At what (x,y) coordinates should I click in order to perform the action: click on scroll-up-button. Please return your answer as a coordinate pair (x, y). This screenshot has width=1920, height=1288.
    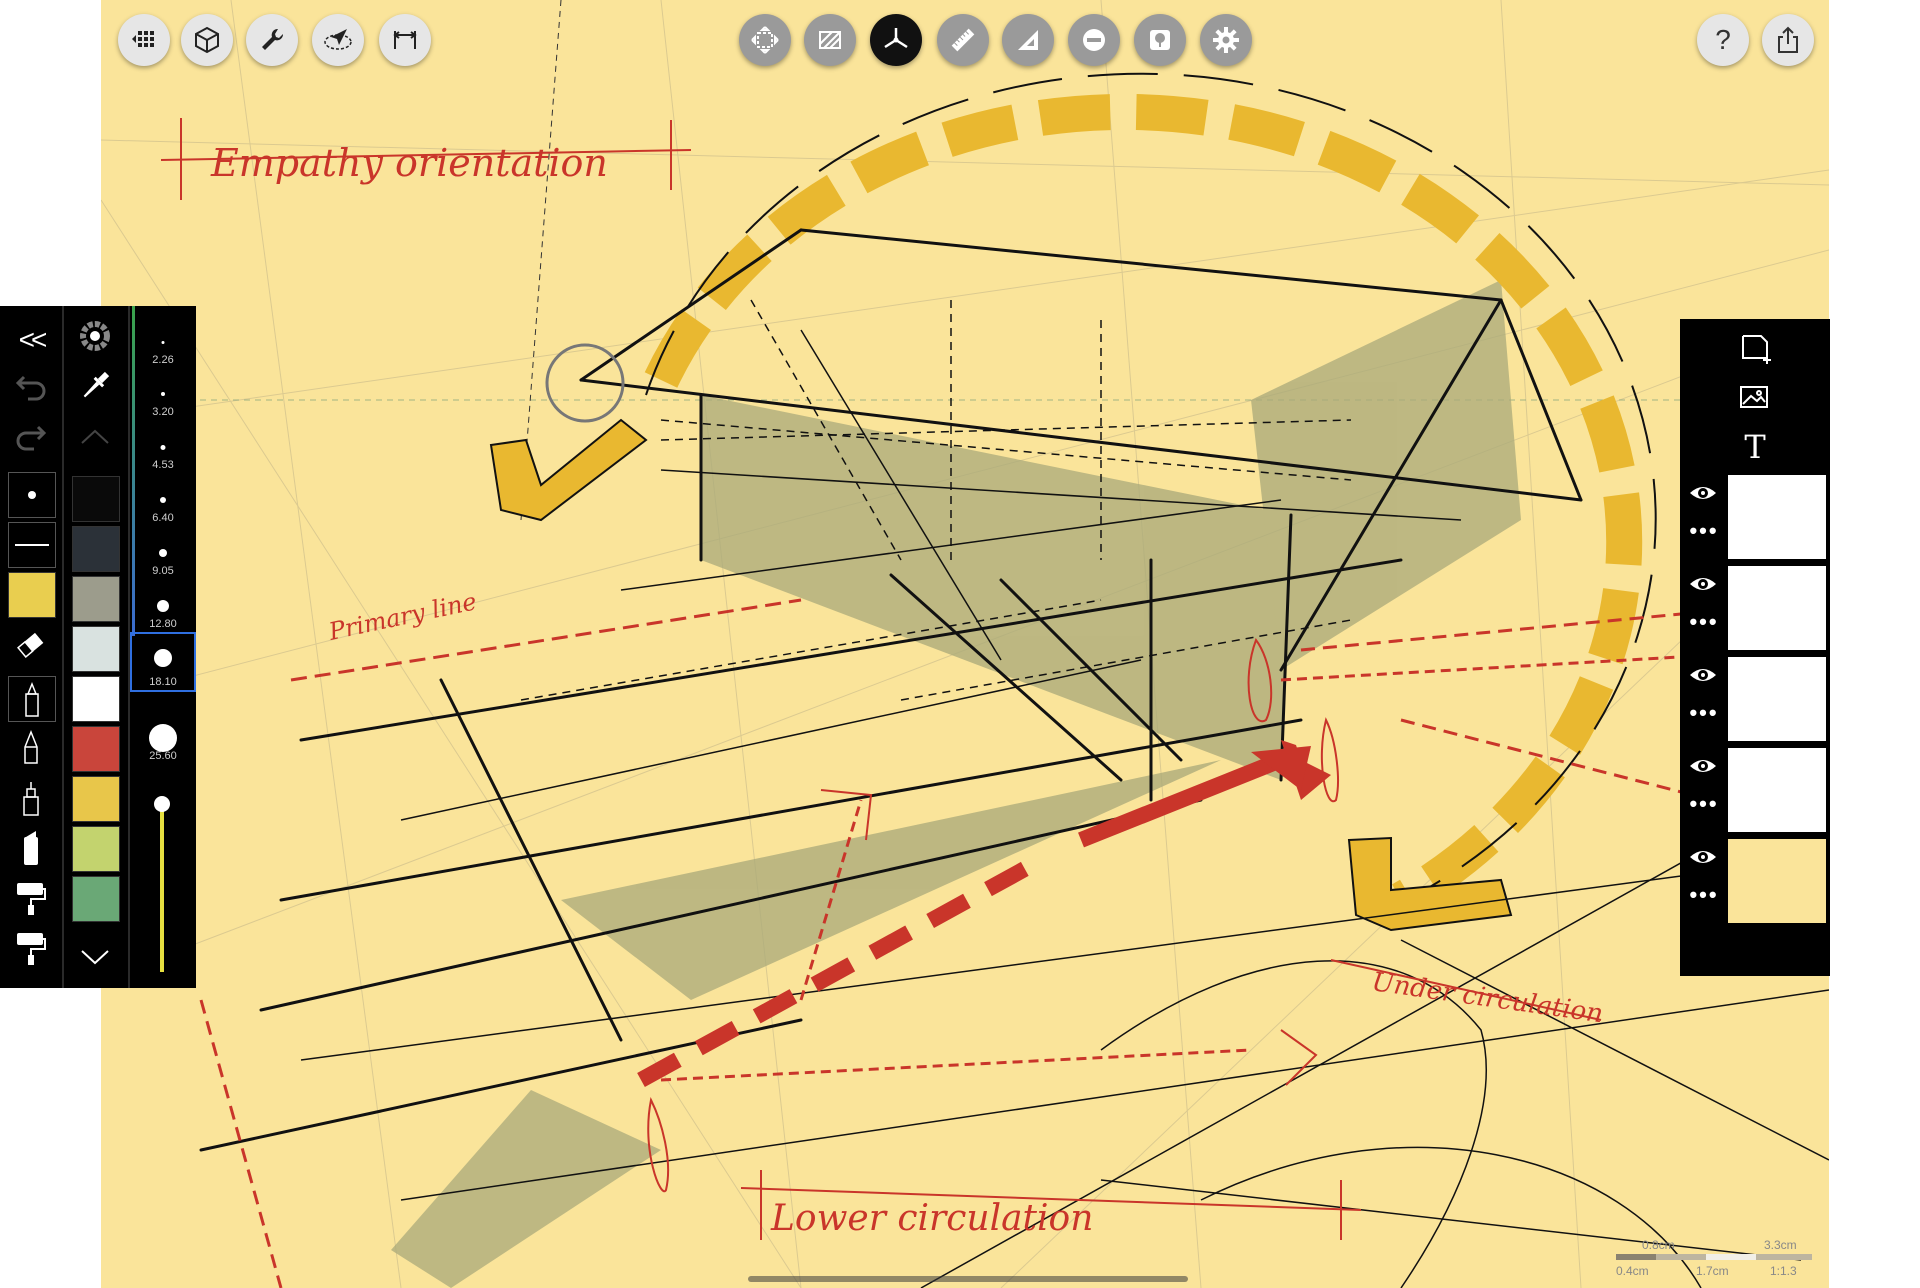
    Looking at the image, I should click on (95, 438).